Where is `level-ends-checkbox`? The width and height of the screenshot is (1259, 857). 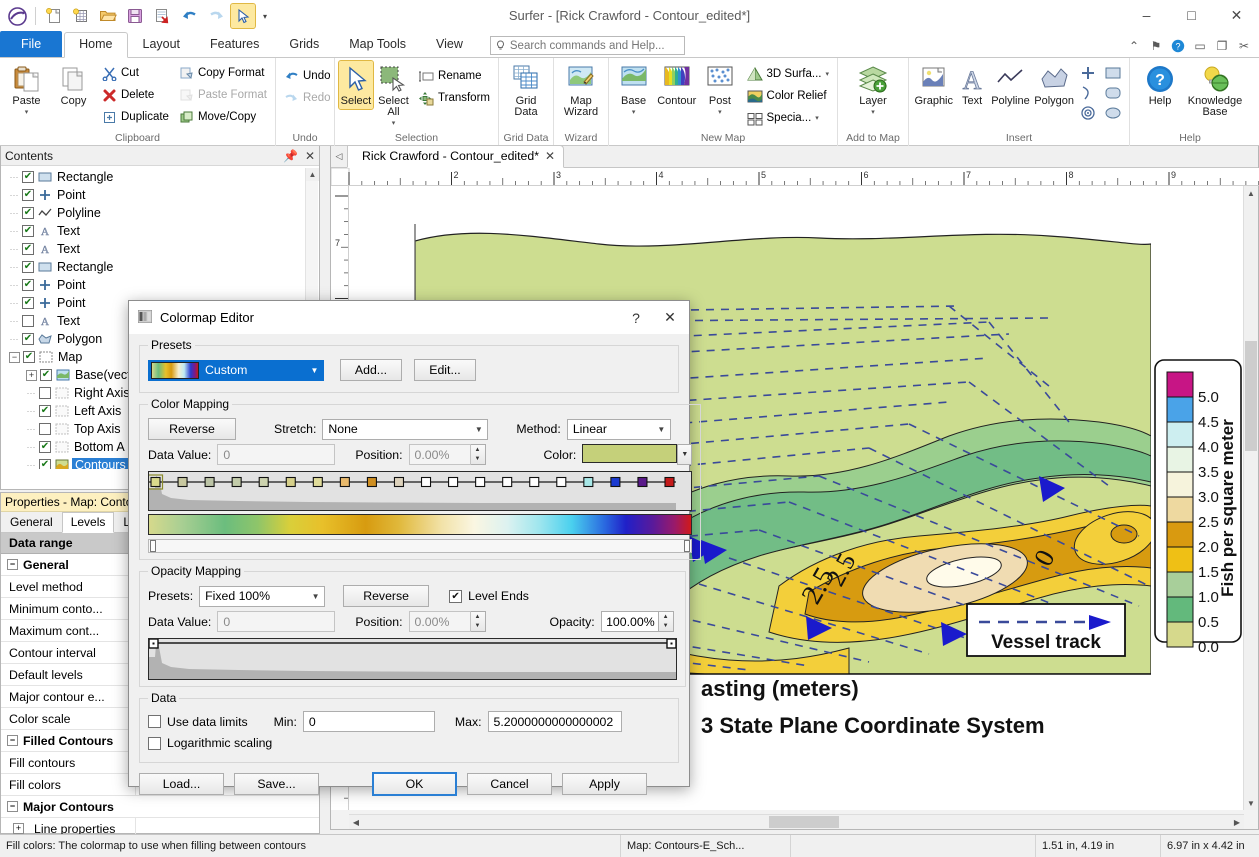 level-ends-checkbox is located at coordinates (456, 596).